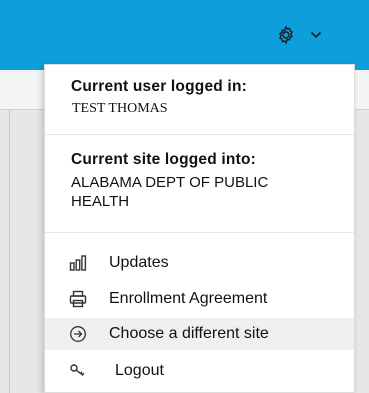  I want to click on menu-item-logout: Logout, so click(199, 371).